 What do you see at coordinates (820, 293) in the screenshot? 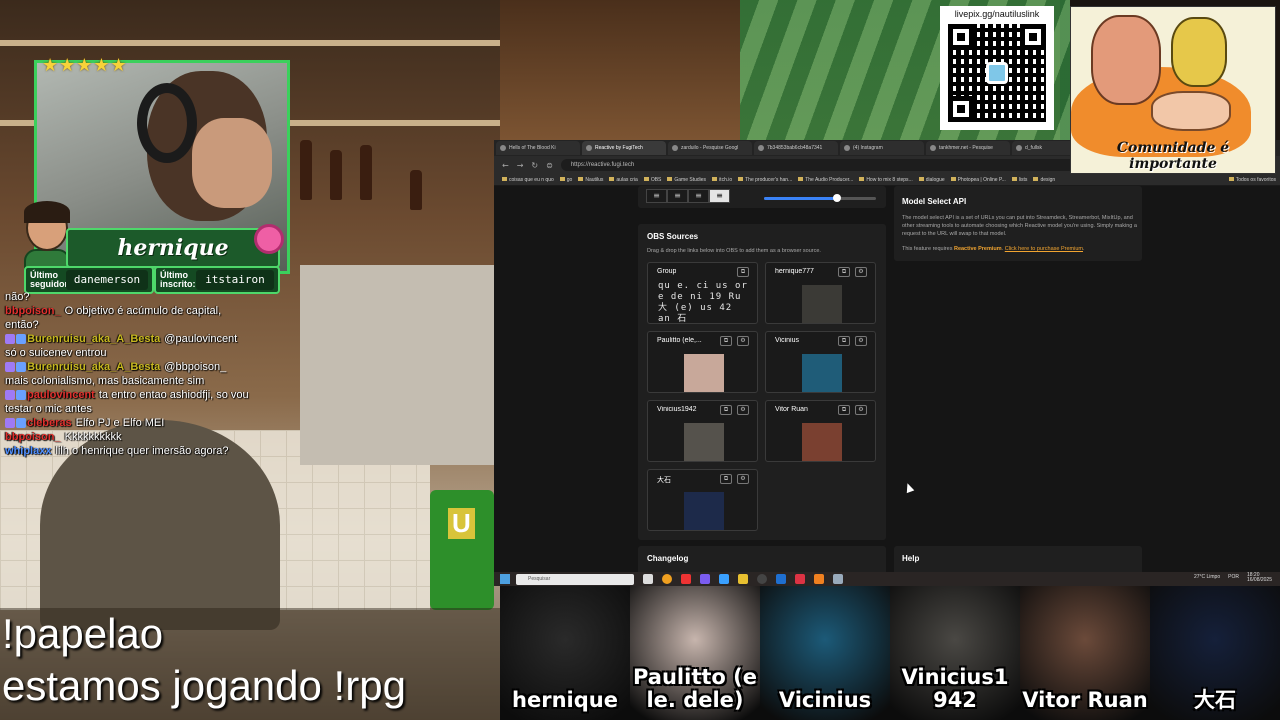
I see `obs-source-item: hernique777 ⧉ ⚙` at bounding box center [820, 293].